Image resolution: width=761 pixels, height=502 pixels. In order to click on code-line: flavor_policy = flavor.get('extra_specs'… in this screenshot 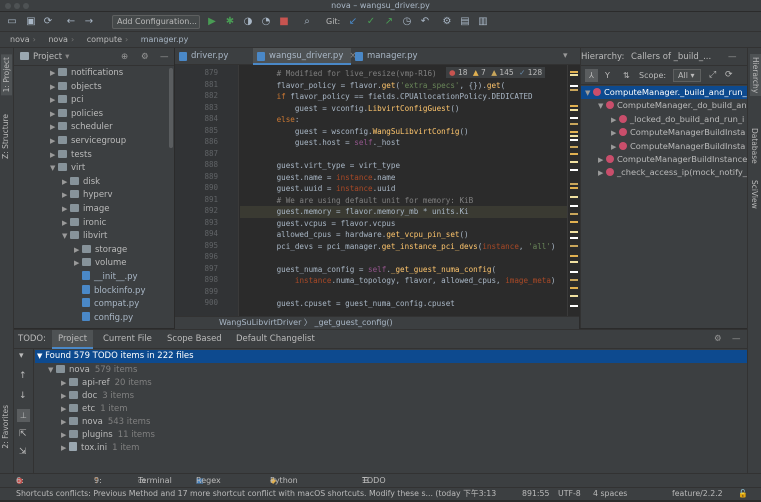, I will do `click(403, 86)`.